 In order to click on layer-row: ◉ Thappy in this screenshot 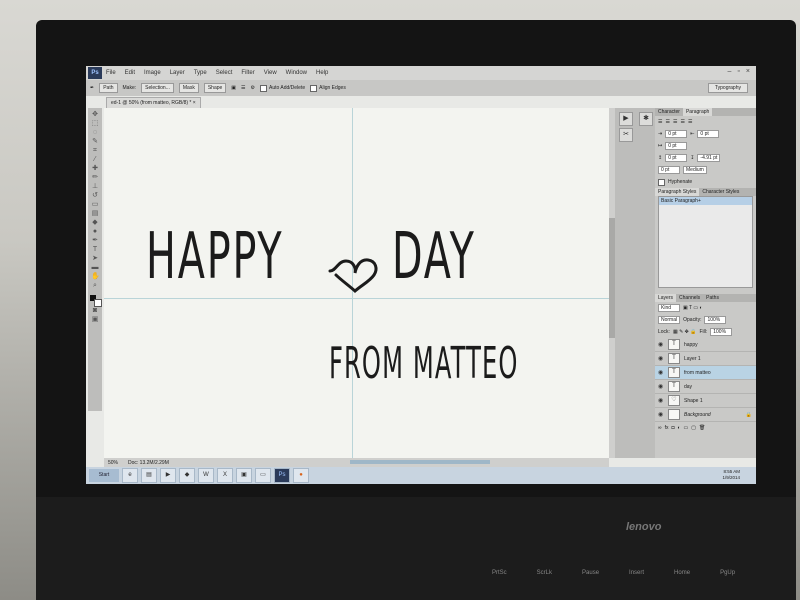, I will do `click(705, 345)`.